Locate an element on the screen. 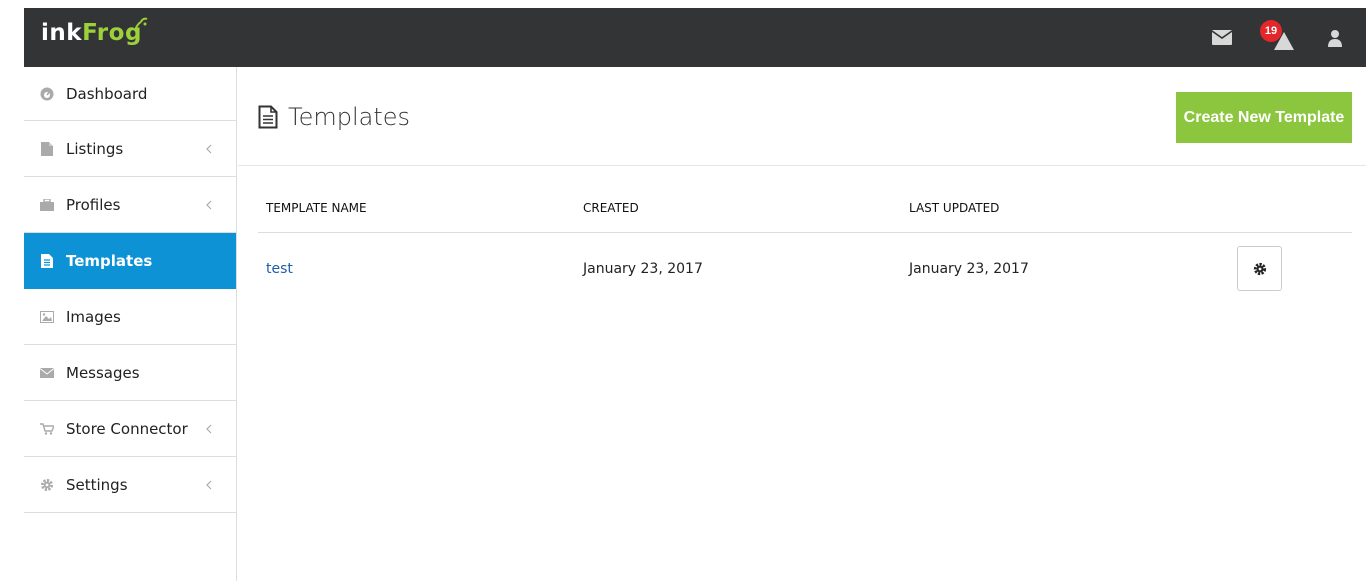  sidebar-item-templates: Templates is located at coordinates (130, 261).